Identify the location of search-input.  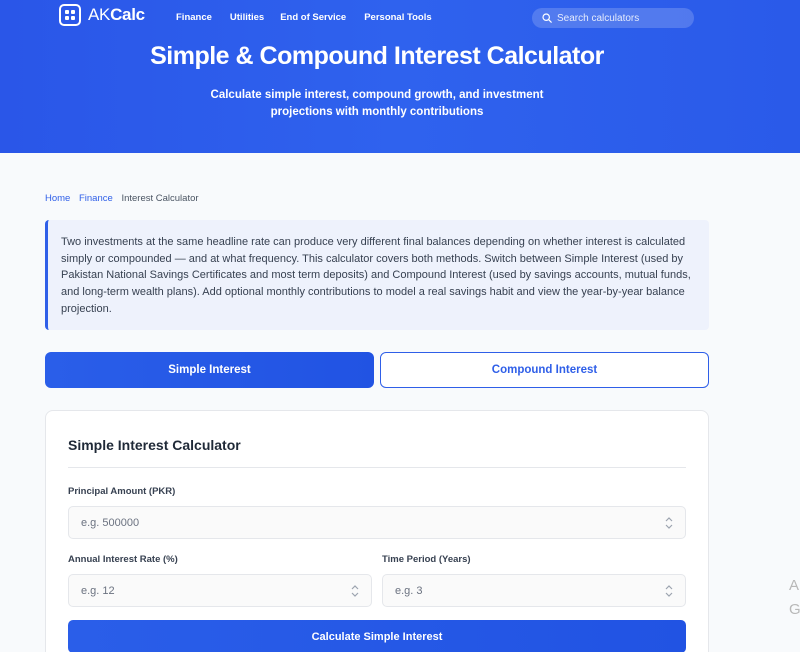
(622, 18).